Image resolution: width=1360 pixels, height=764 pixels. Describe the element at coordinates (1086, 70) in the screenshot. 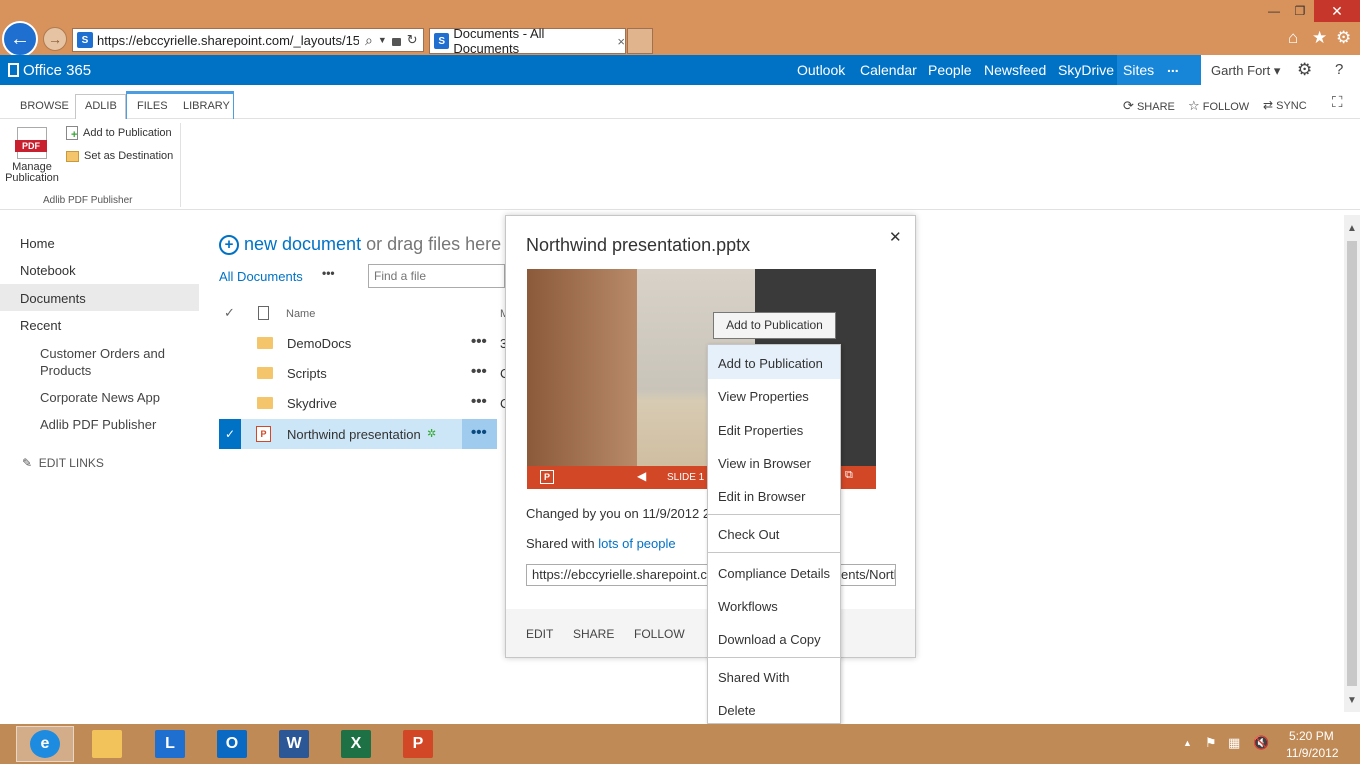

I see `suite-link-skydrive: SkyDrive` at that location.